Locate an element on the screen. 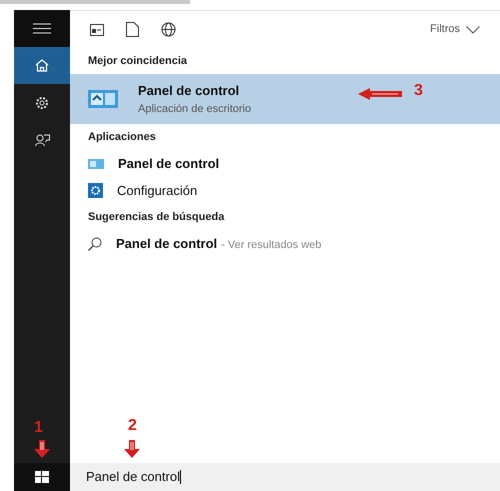 This screenshot has width=500, height=491. result-hint: - Ver resultados web is located at coordinates (271, 245).